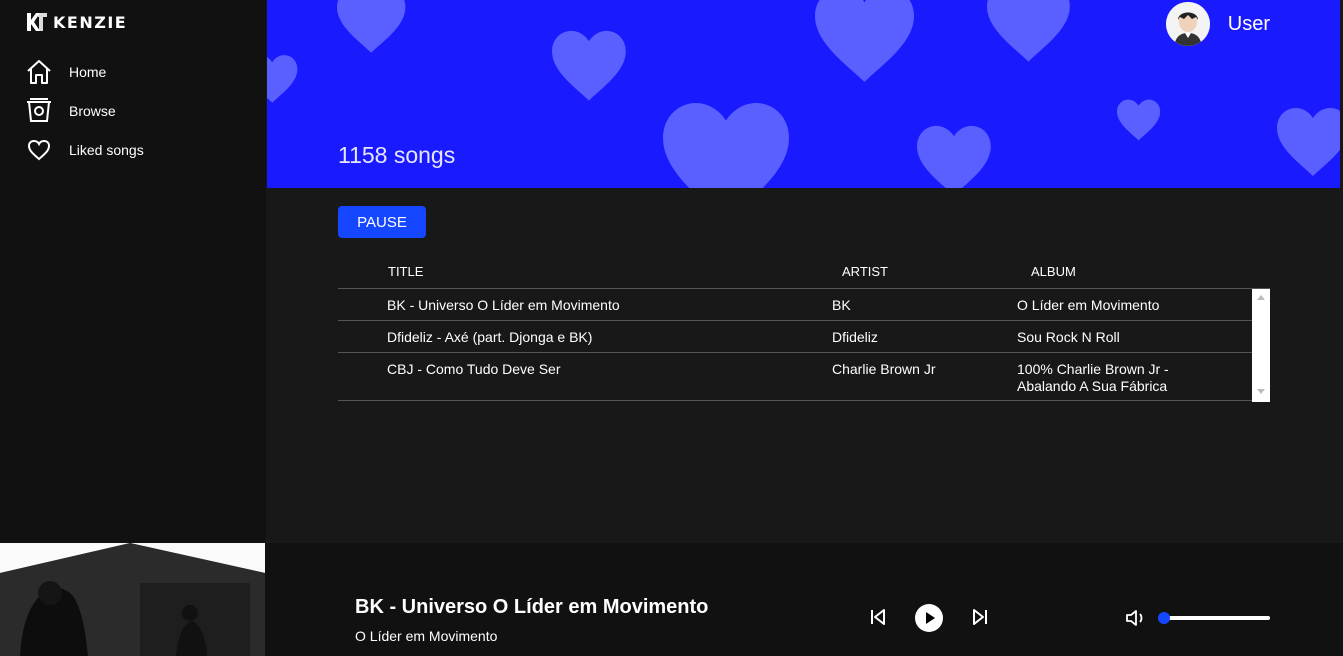  Describe the element at coordinates (532, 607) in the screenshot. I see `now-playing-title: BK - Universo O Líder em Movimento` at that location.